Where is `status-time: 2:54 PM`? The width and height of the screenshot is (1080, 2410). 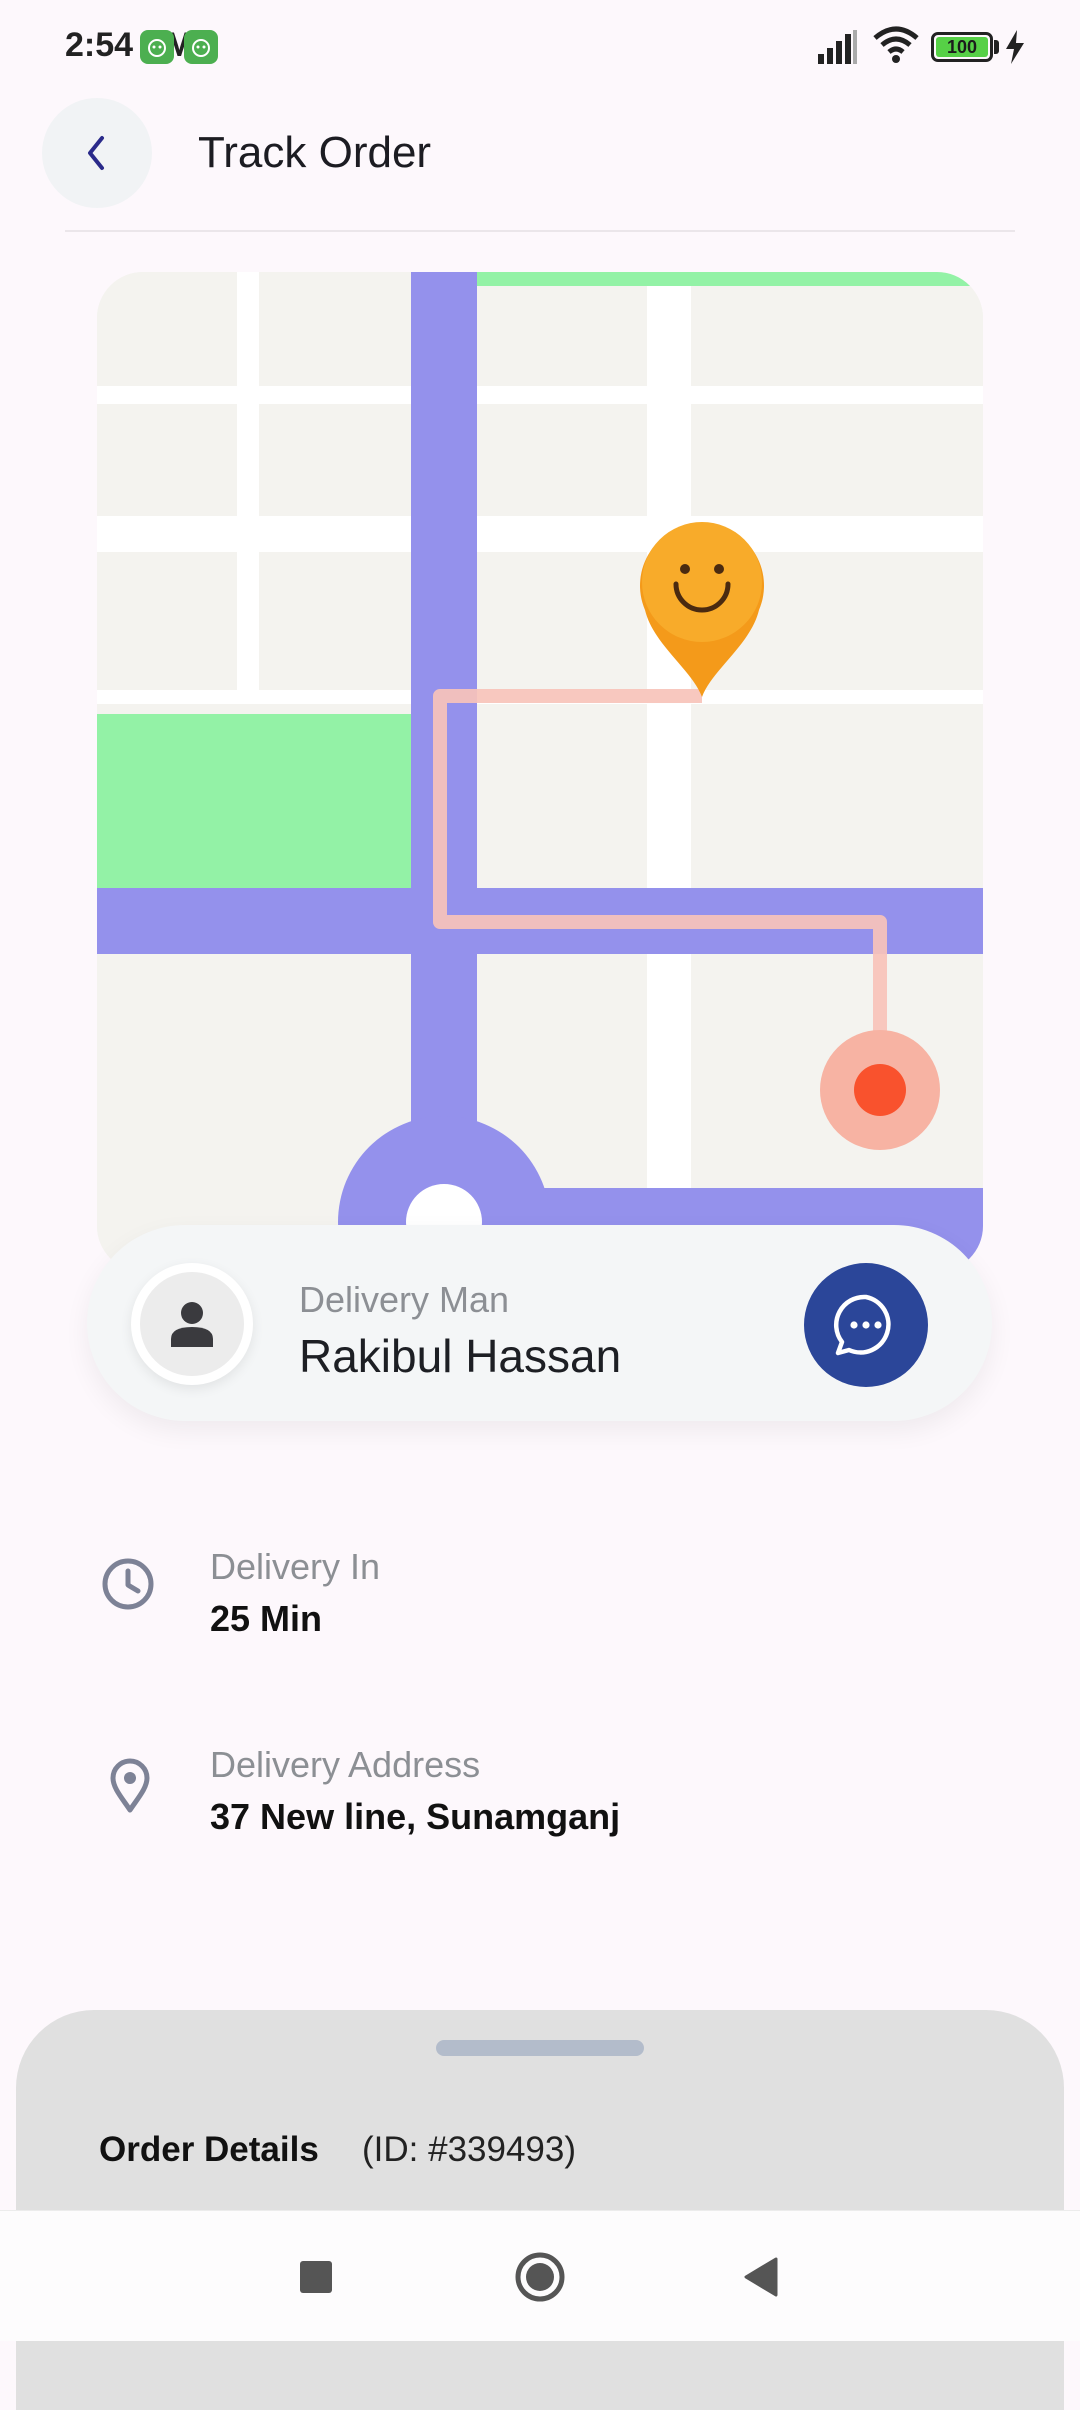
status-time: 2:54 PM is located at coordinates (129, 45).